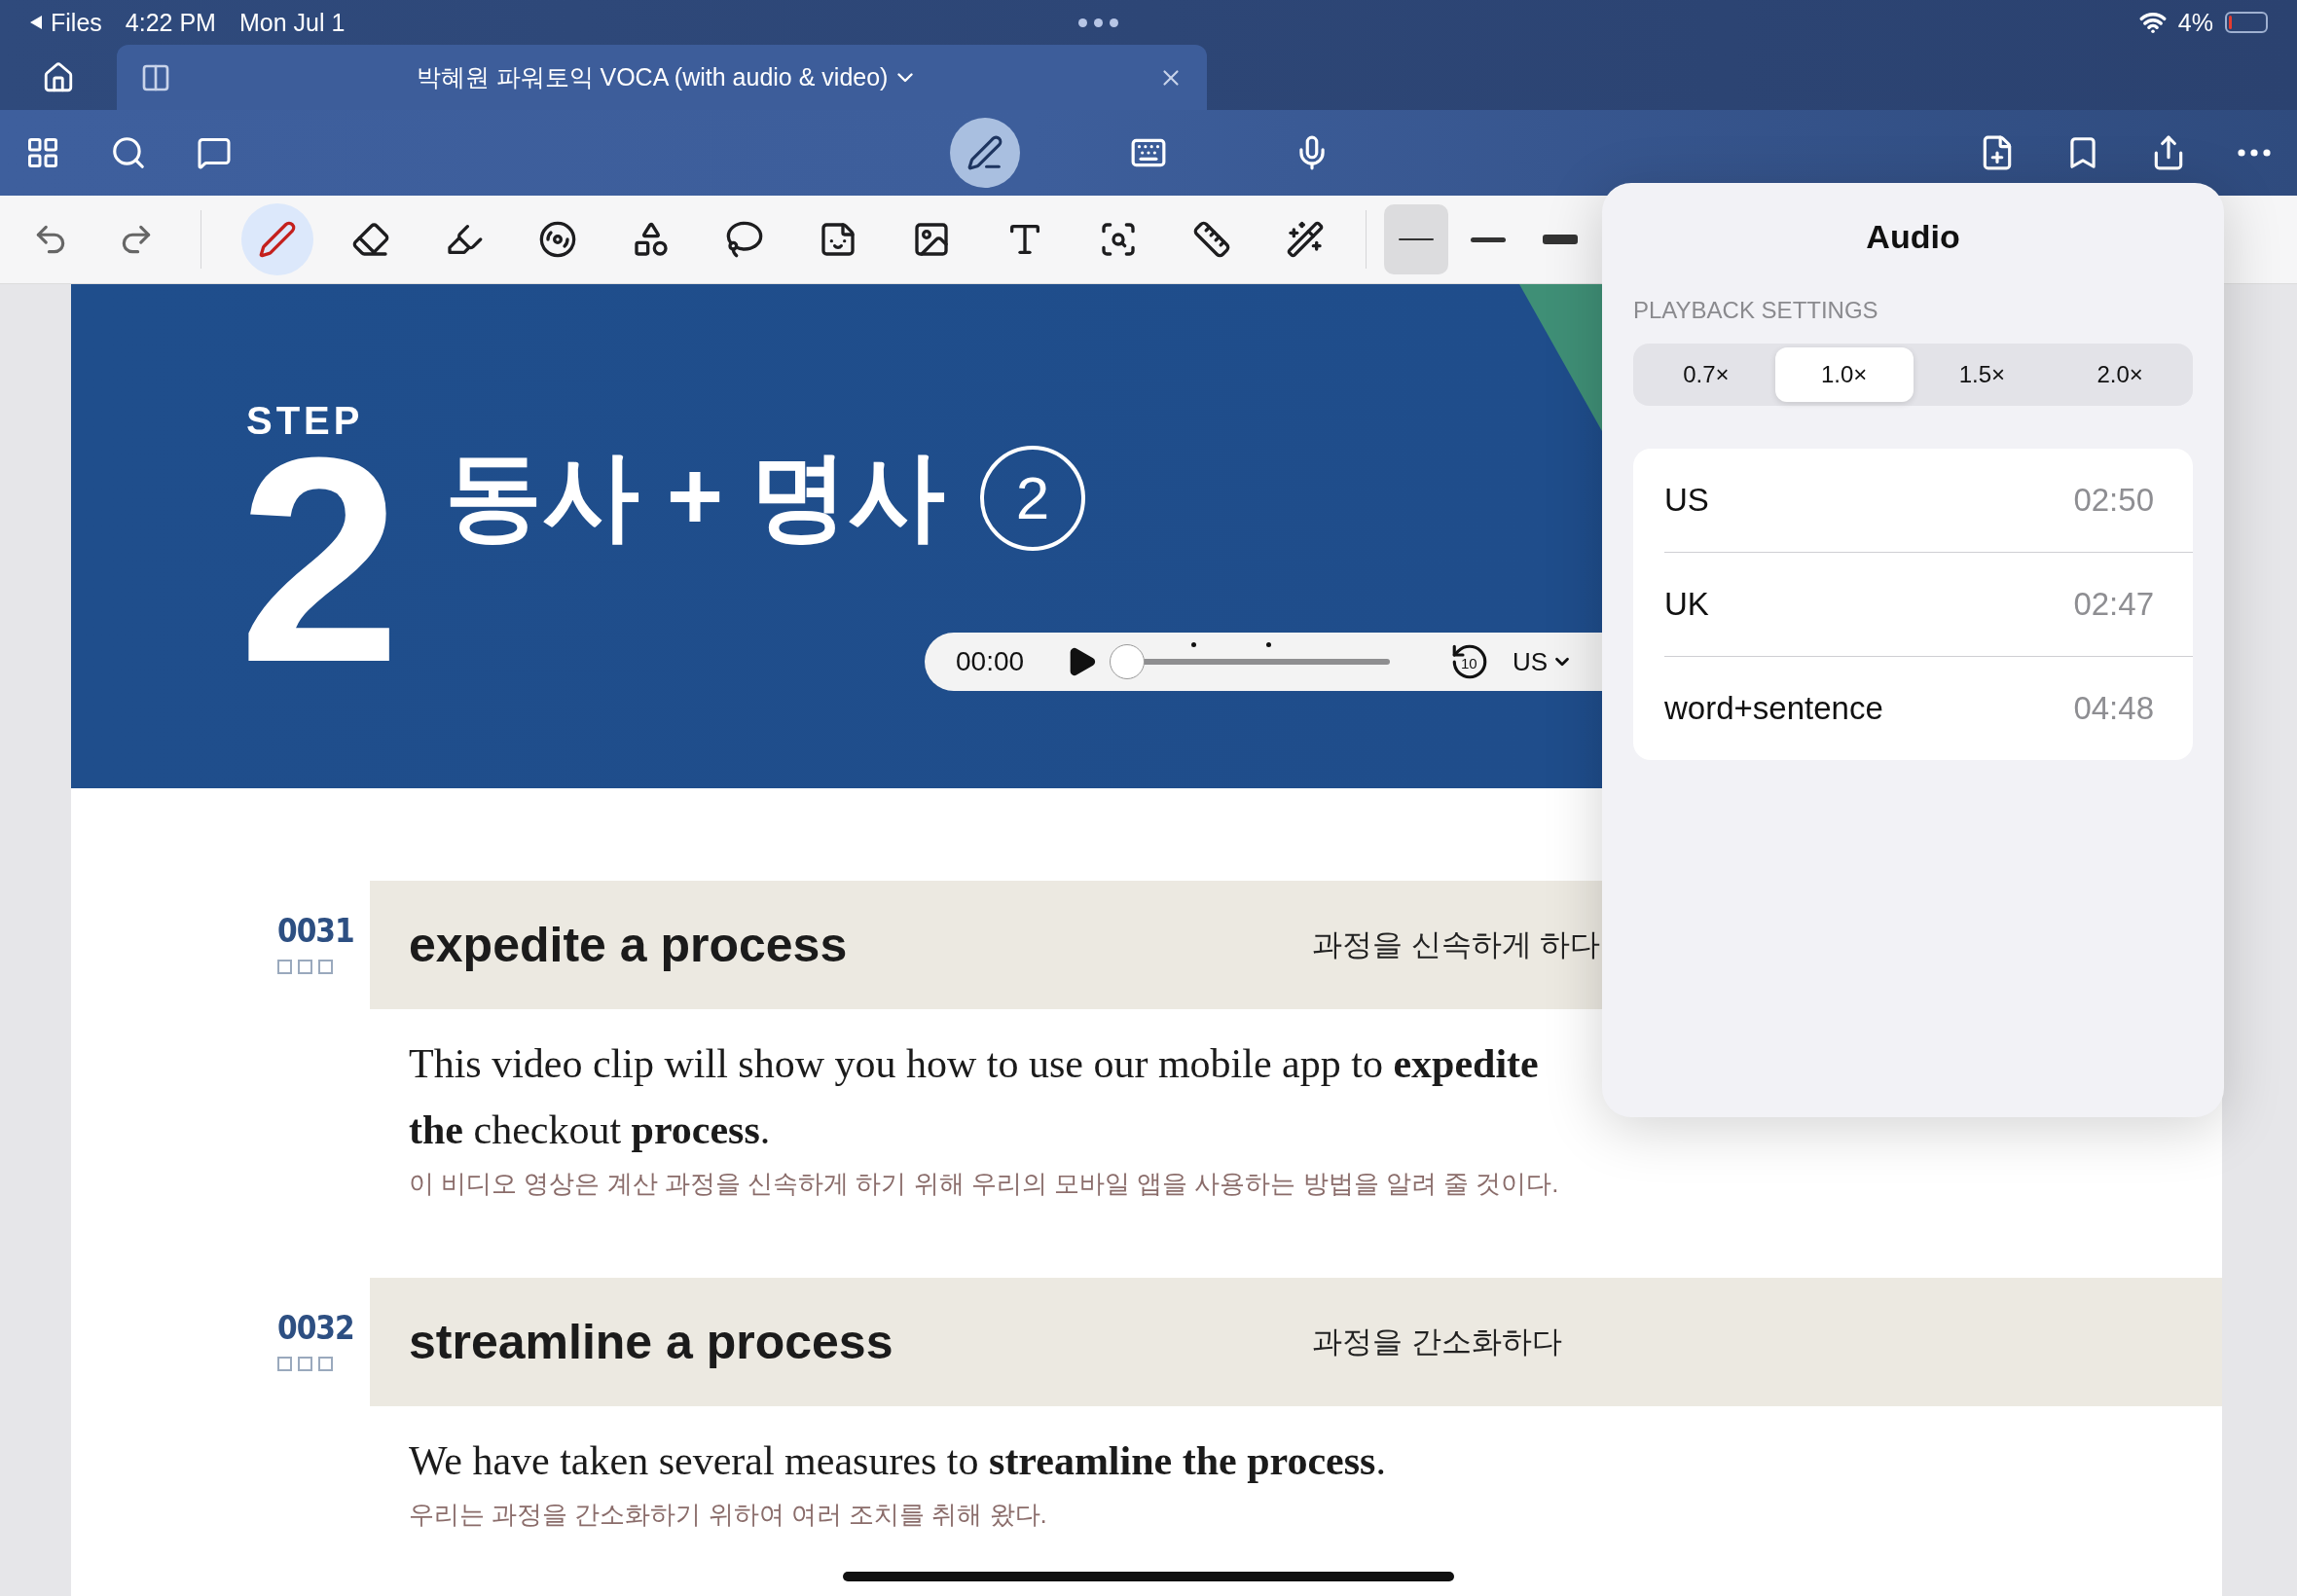  What do you see at coordinates (1032, 498) in the screenshot?
I see `part-number: 2` at bounding box center [1032, 498].